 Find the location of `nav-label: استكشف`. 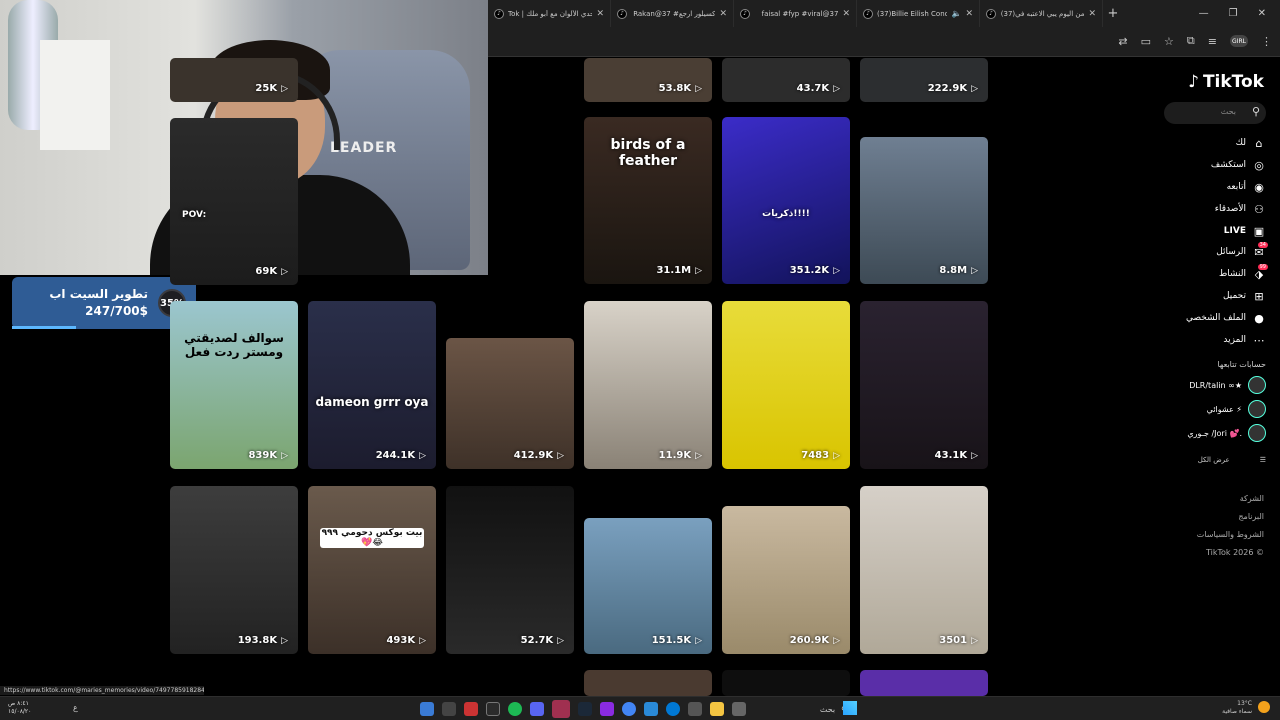

nav-label: استكشف is located at coordinates (1228, 165).